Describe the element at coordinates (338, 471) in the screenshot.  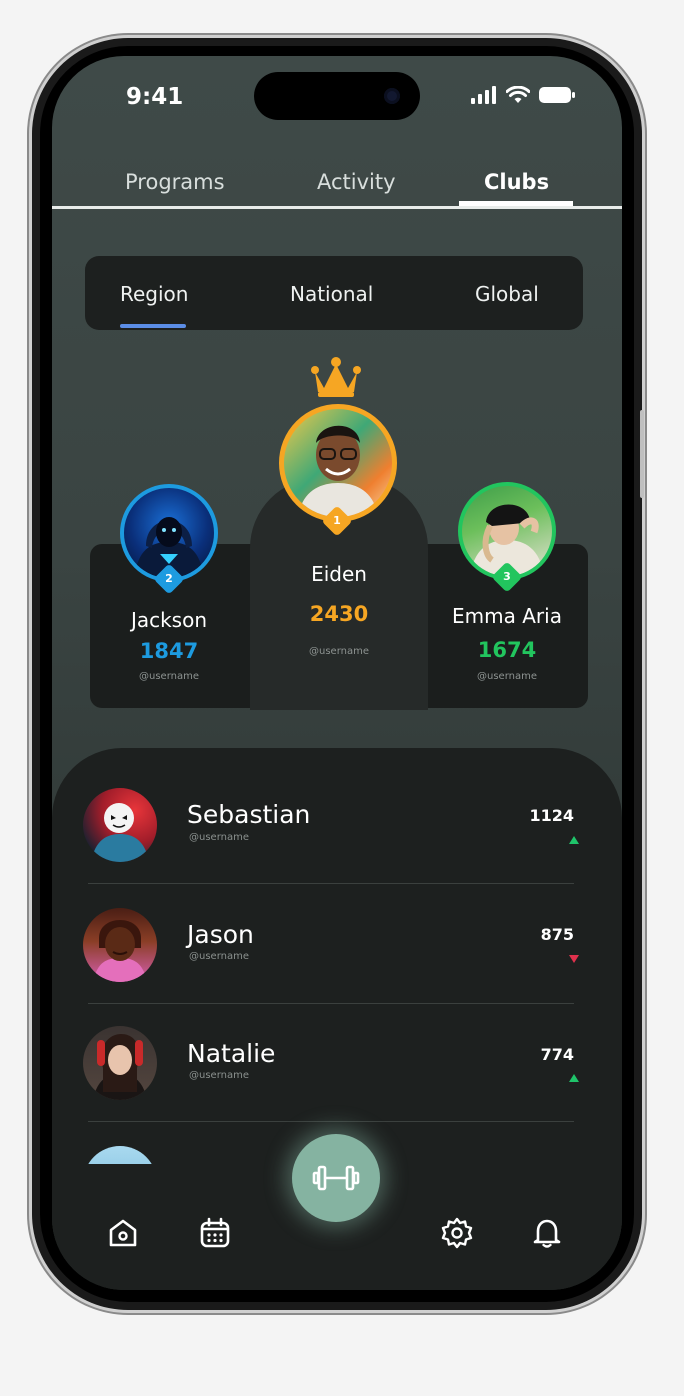
I see `person-photo-first` at that location.